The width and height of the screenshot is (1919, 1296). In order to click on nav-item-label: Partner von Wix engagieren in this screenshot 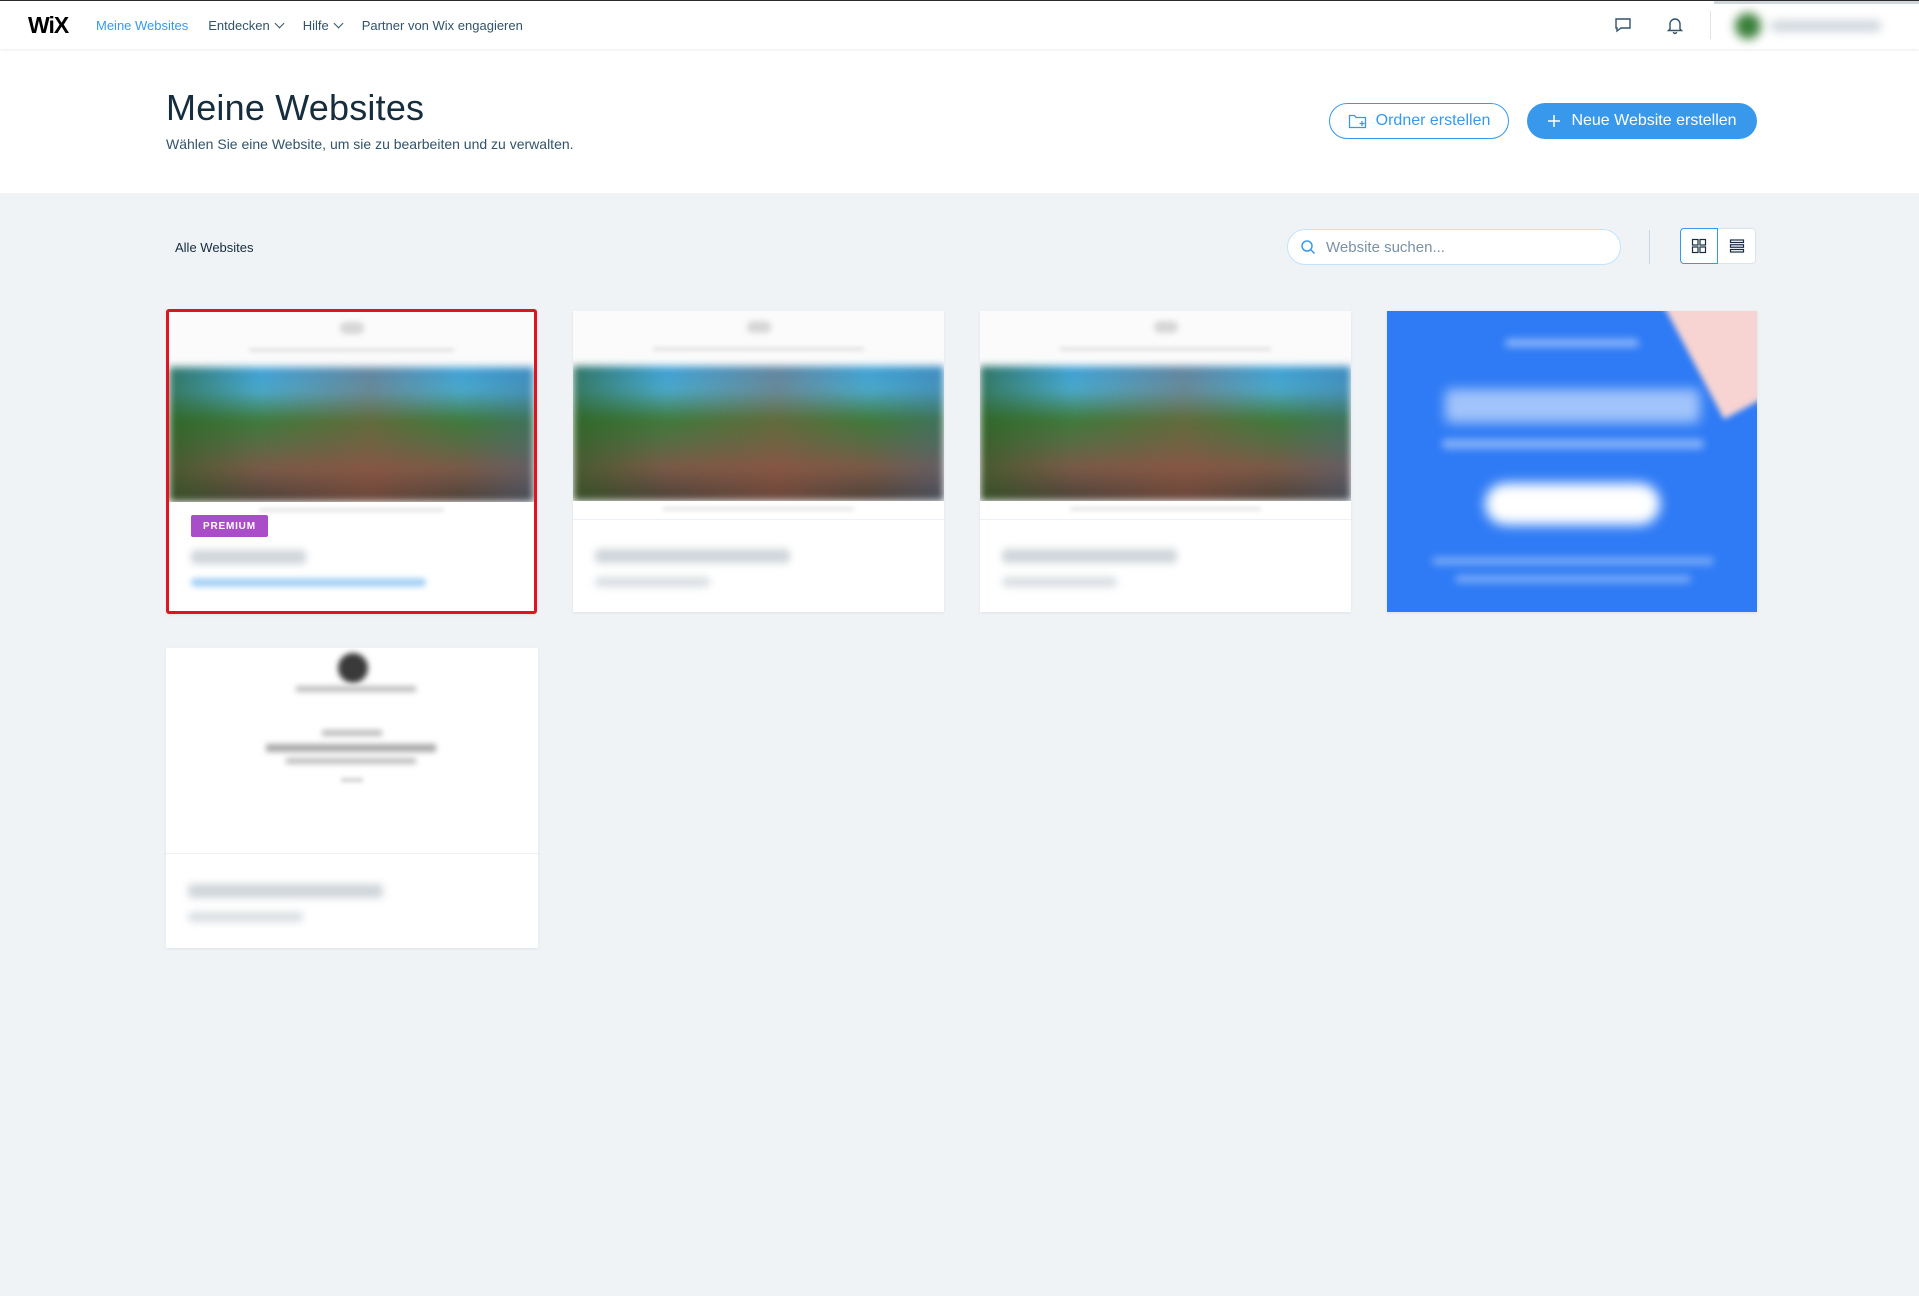, I will do `click(442, 25)`.